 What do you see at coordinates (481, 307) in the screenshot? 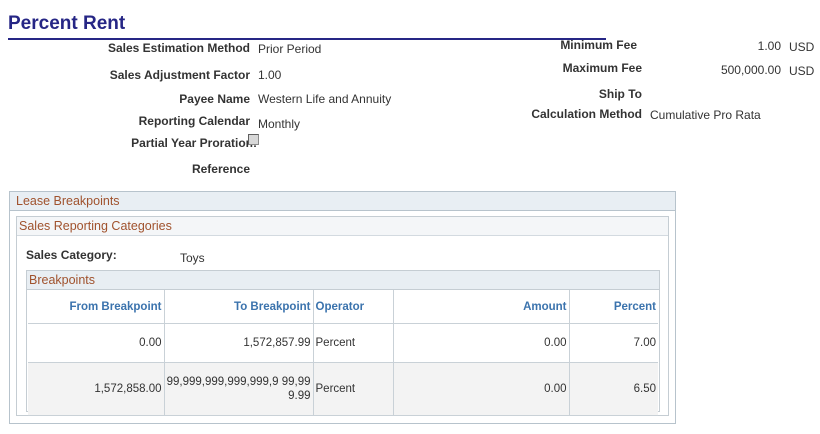
I see `column-header-amount: Amount` at bounding box center [481, 307].